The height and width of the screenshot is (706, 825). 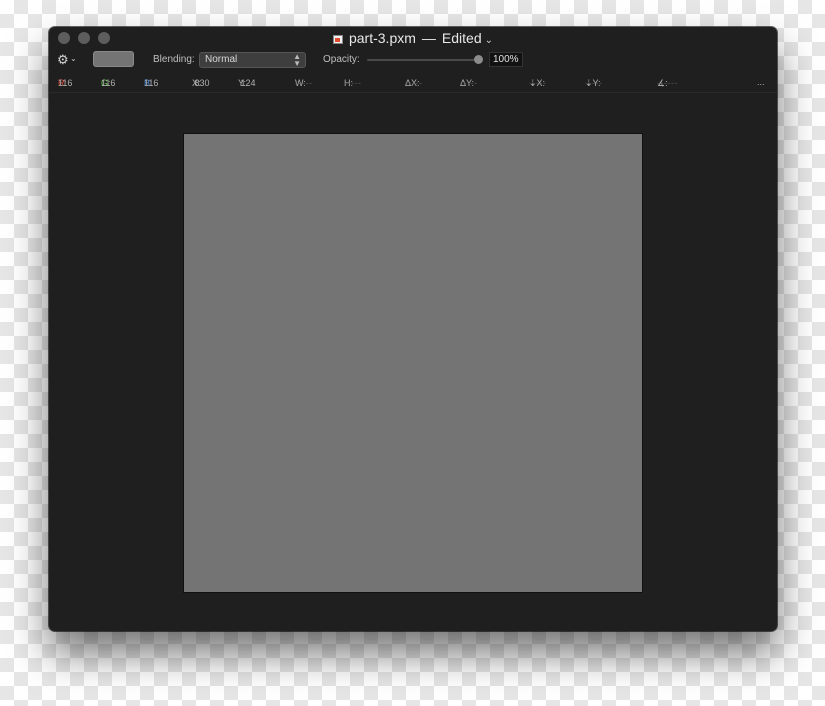 I want to click on delta-y-value: -----, so click(x=469, y=83).